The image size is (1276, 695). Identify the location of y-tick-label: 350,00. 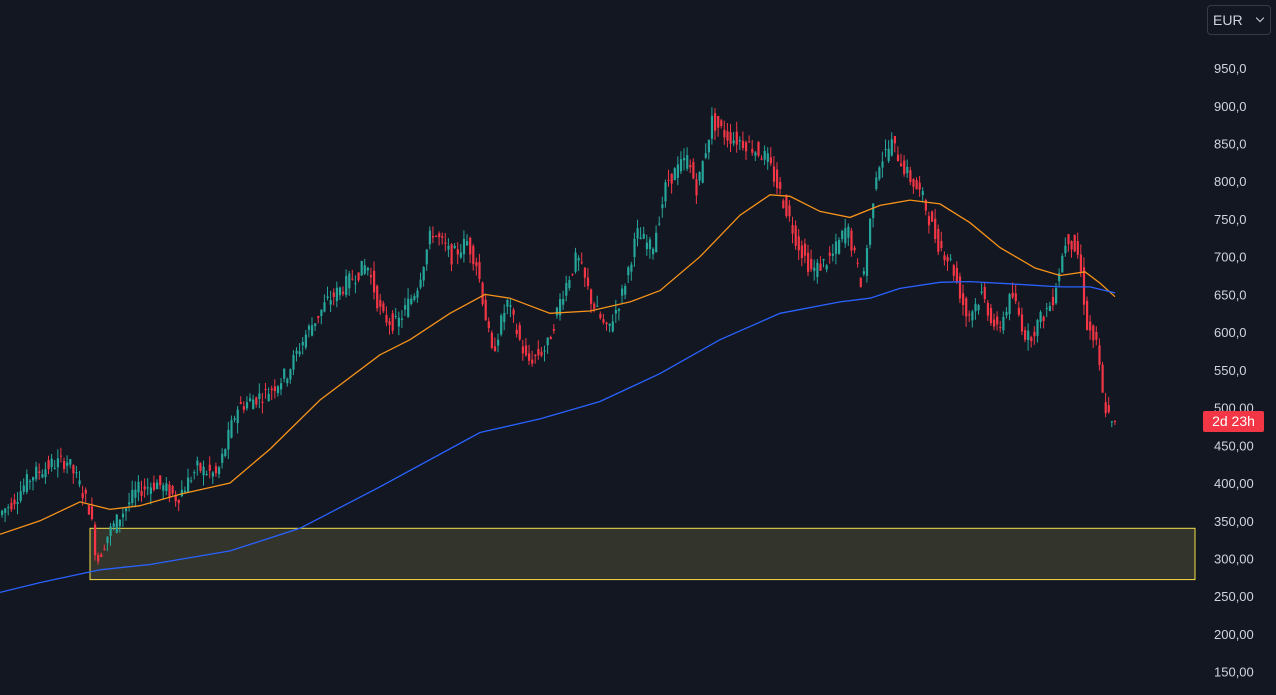
(1234, 521).